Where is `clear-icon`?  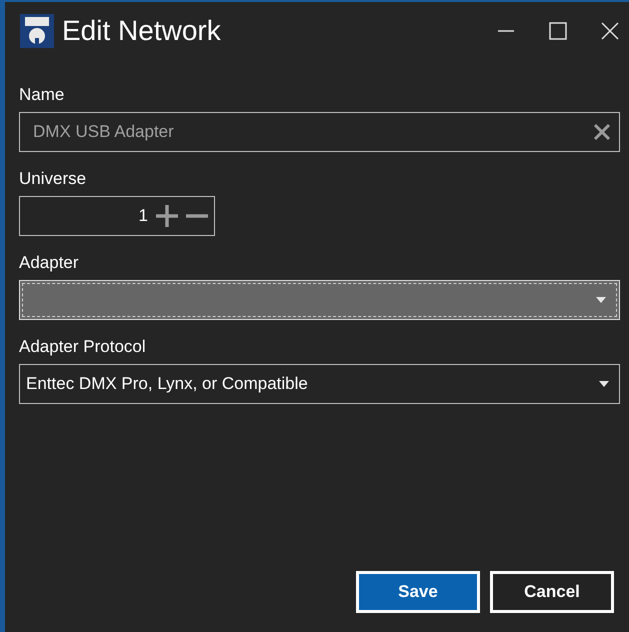
clear-icon is located at coordinates (602, 132).